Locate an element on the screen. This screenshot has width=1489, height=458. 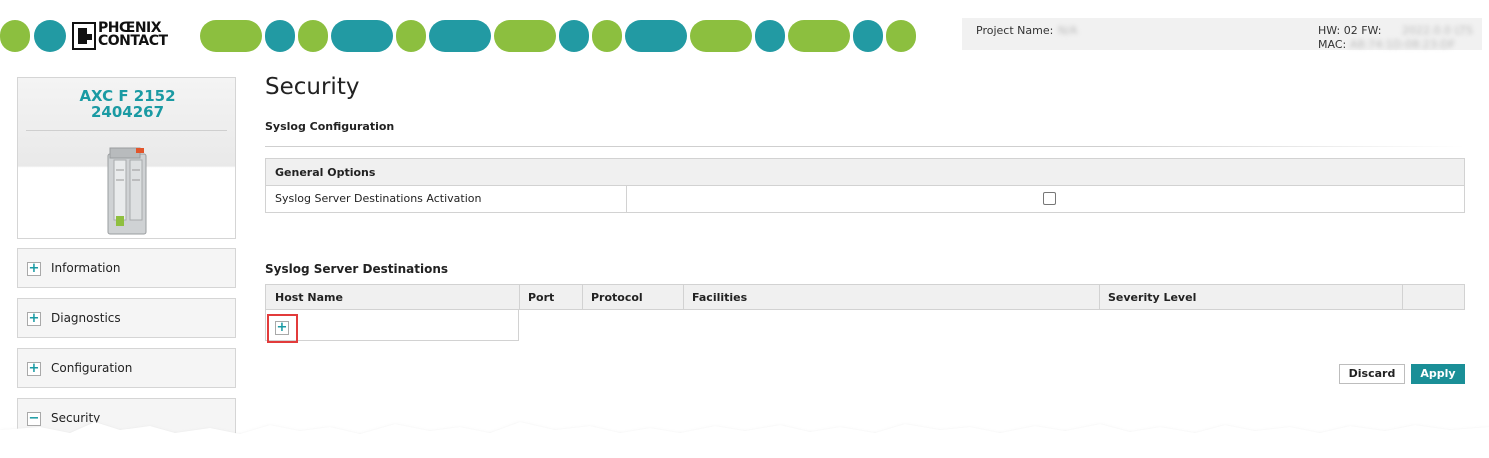
logo-mark-icon is located at coordinates (84, 36).